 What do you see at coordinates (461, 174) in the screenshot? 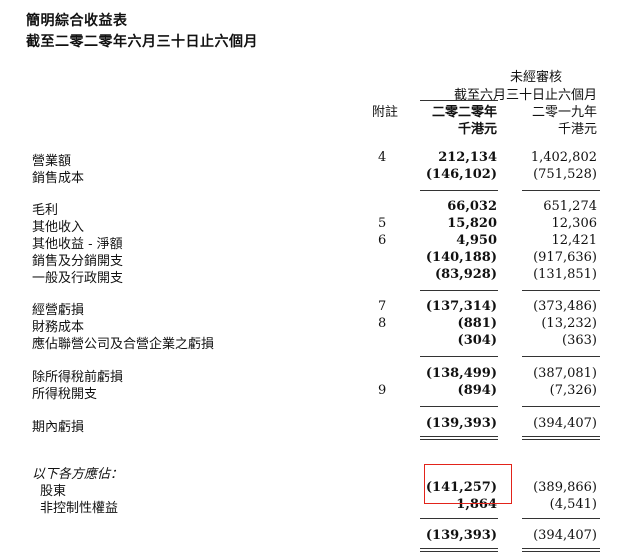
I see `row-value-2020: (146,102)` at bounding box center [461, 174].